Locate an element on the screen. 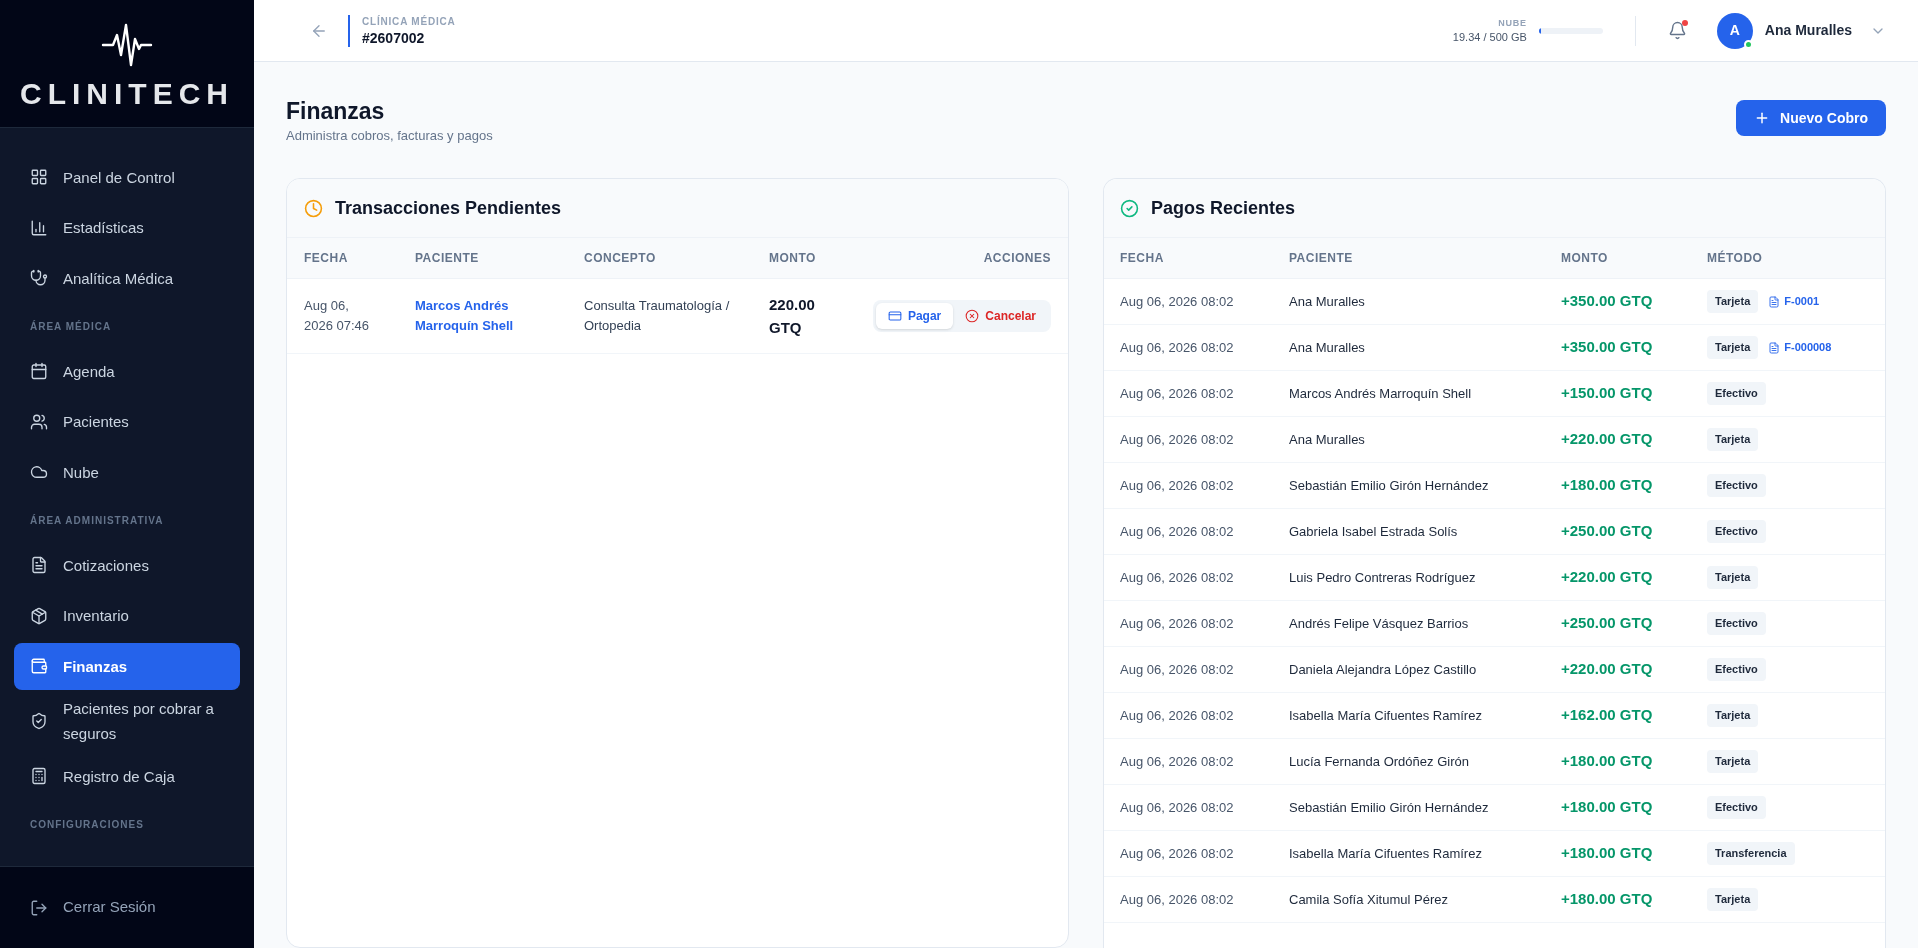 This screenshot has width=1918, height=948. card-title: Pagos Recientes is located at coordinates (1223, 208).